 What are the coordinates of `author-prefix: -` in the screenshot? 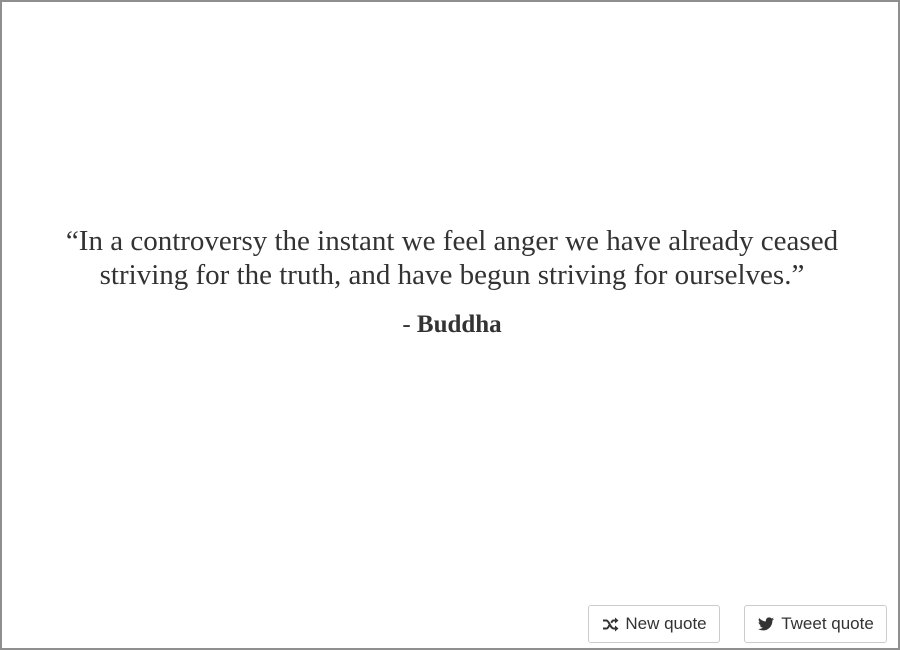 It's located at (409, 324).